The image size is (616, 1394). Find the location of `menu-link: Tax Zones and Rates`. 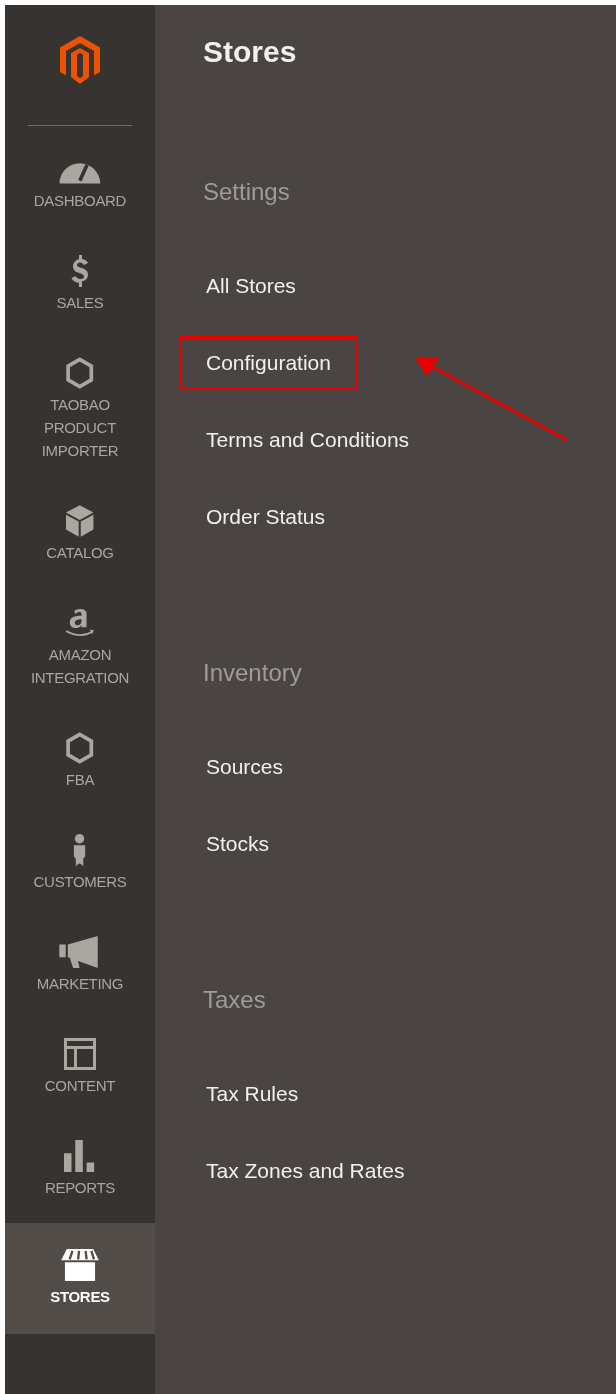

menu-link: Tax Zones and Rates is located at coordinates (305, 1170).